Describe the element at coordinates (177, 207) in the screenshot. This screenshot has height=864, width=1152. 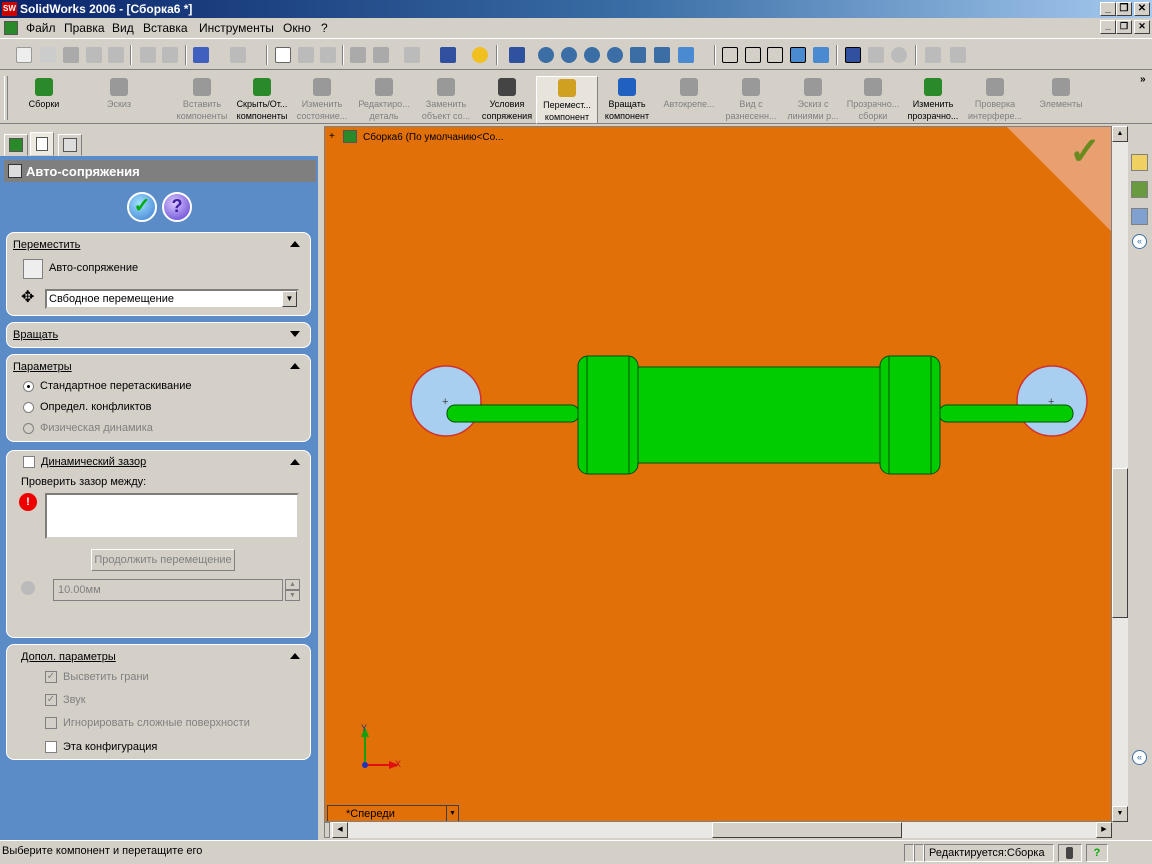
I see `help-button: ?` at that location.